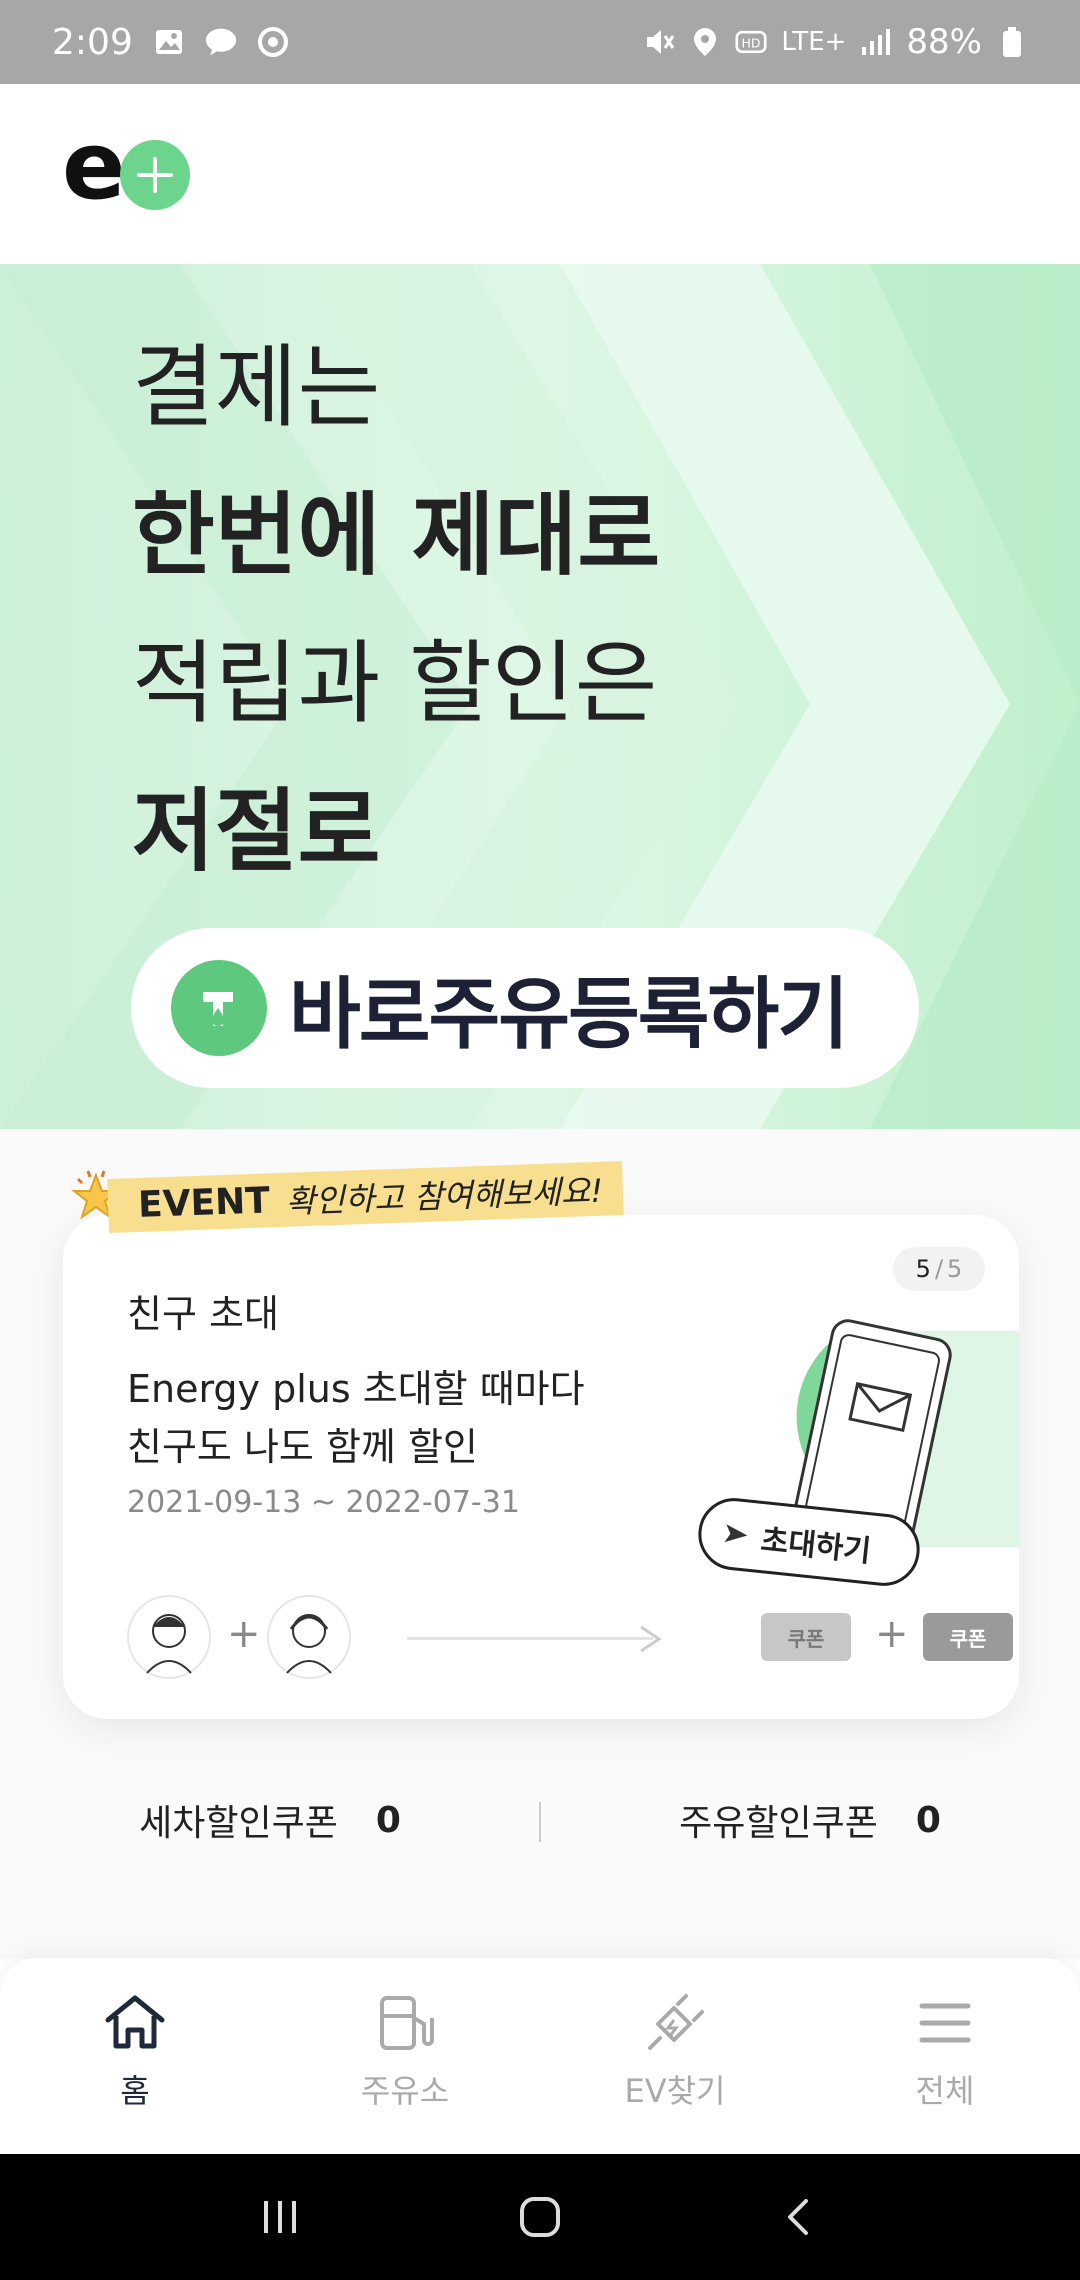  Describe the element at coordinates (778, 1823) in the screenshot. I see `fuel-coupon-label: 주유할인쿠폰` at that location.